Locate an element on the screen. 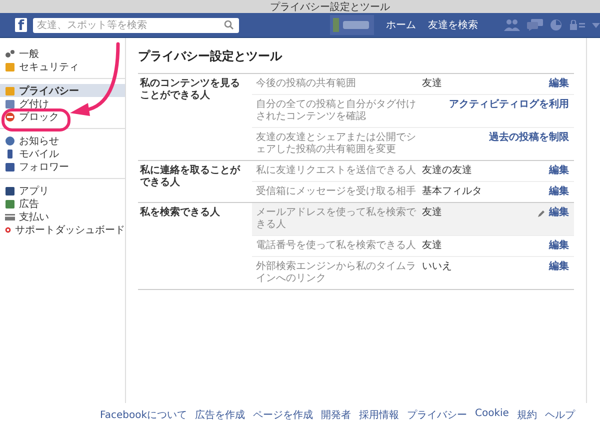  block-icon is located at coordinates (10, 117).